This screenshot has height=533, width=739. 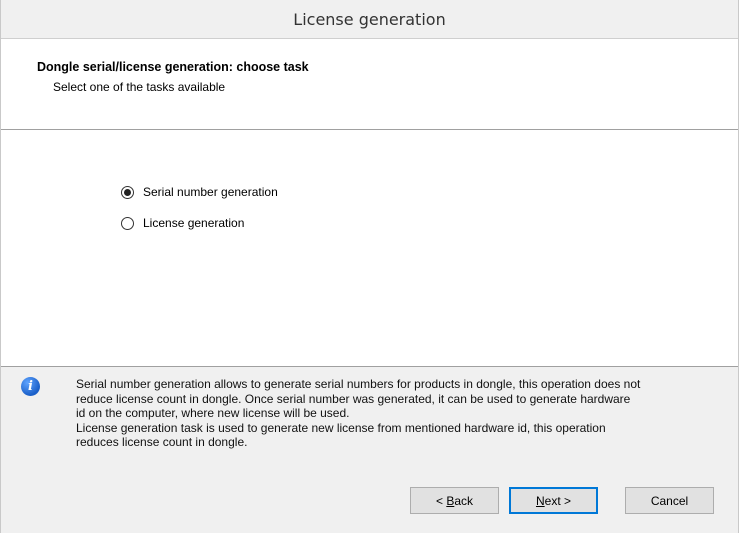 I want to click on next-rest: ext >, so click(x=558, y=500).